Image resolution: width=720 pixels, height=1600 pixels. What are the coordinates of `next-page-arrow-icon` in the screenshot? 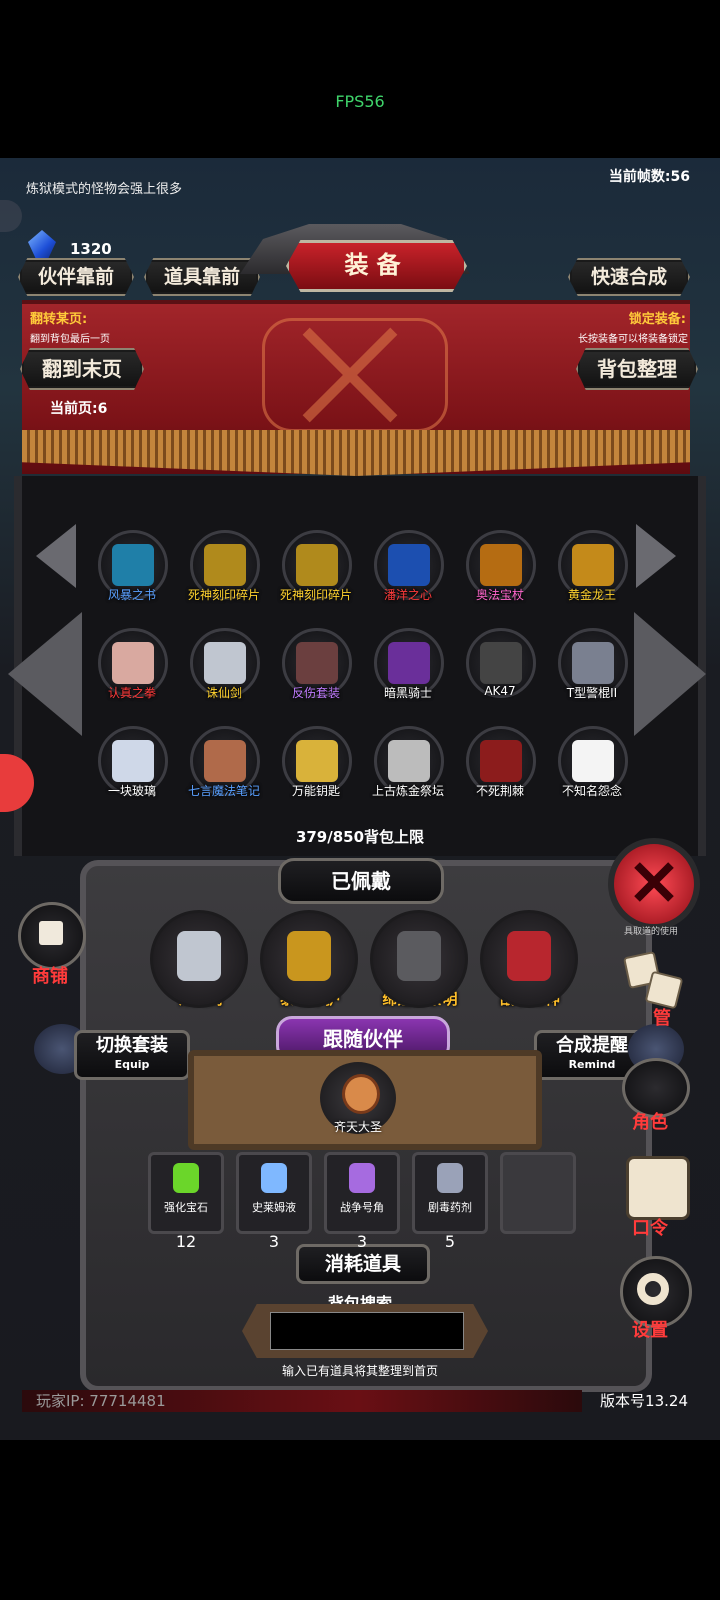 It's located at (656, 556).